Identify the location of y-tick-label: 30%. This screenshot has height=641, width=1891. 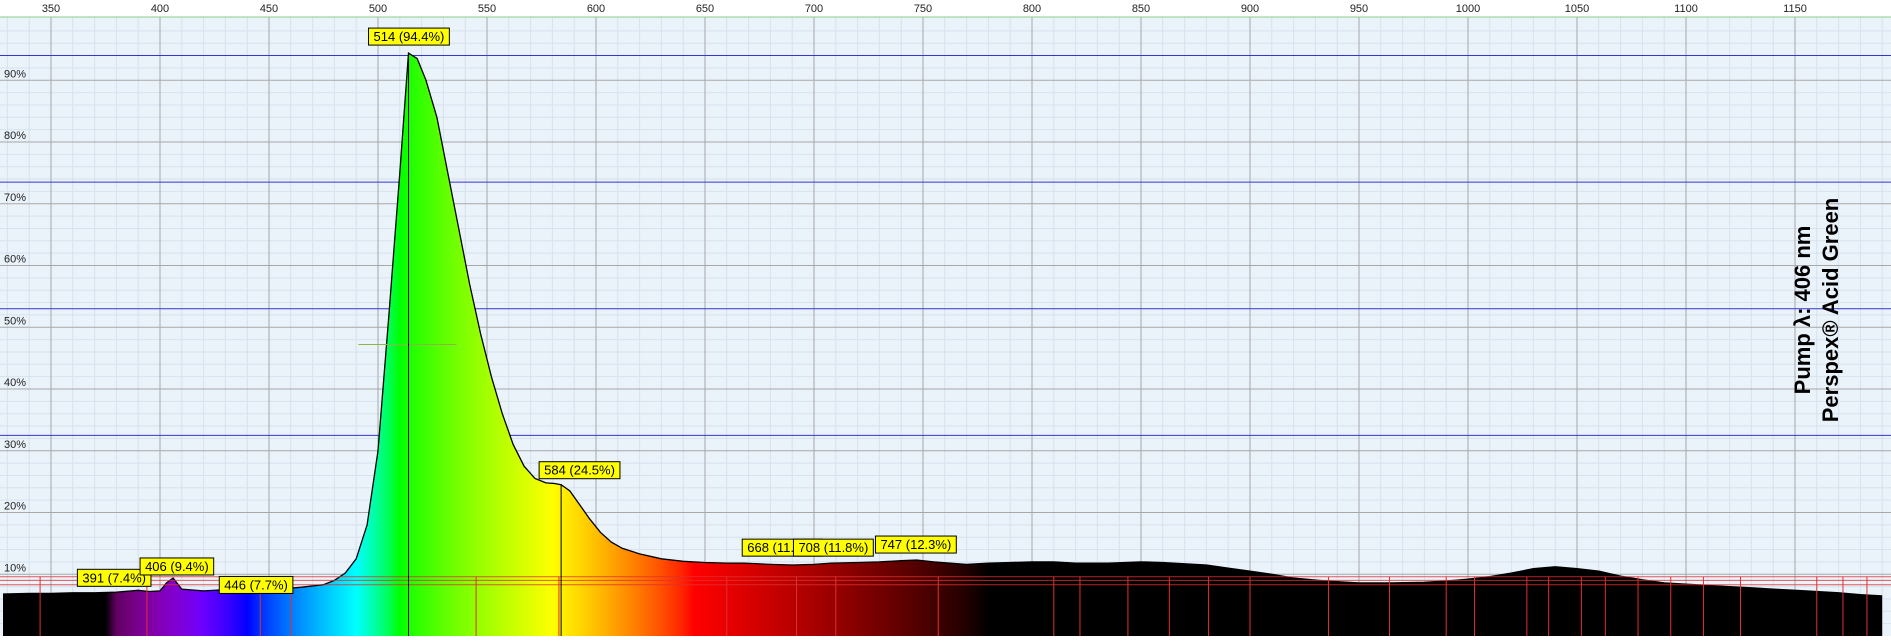
(15, 445).